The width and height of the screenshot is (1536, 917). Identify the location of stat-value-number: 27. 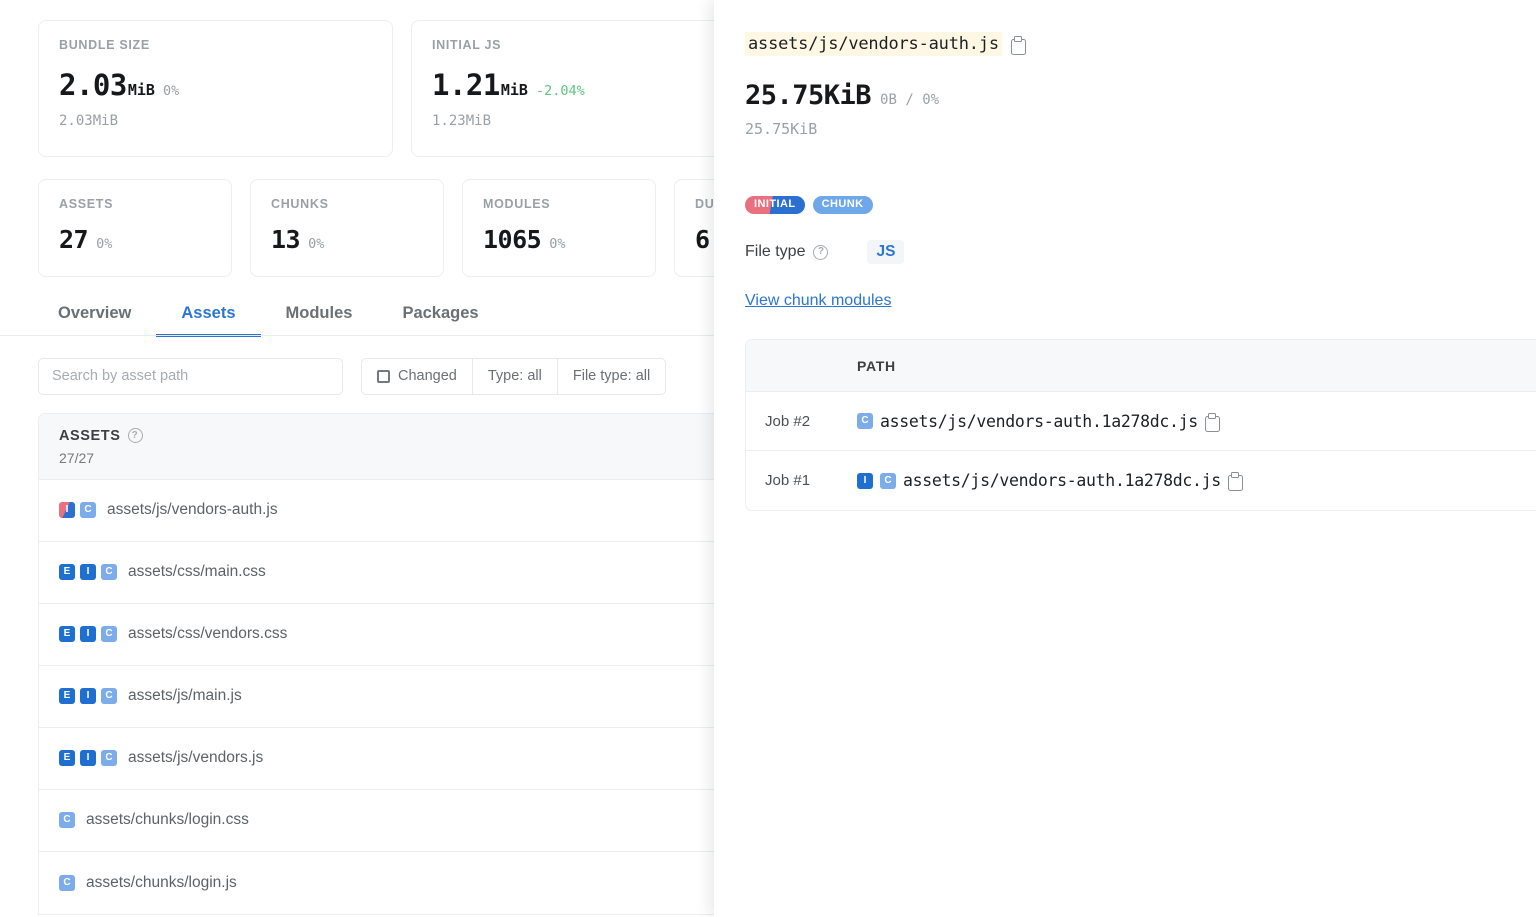
(74, 239).